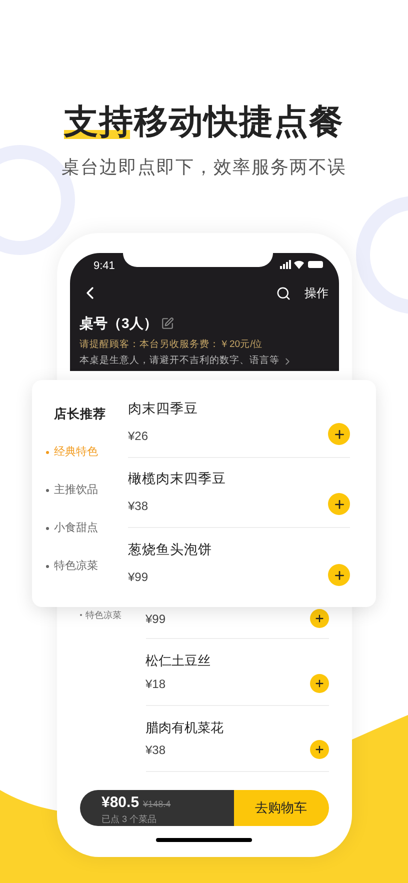 This screenshot has height=883, width=408. What do you see at coordinates (76, 490) in the screenshot?
I see `category-tab: 主推饮品` at bounding box center [76, 490].